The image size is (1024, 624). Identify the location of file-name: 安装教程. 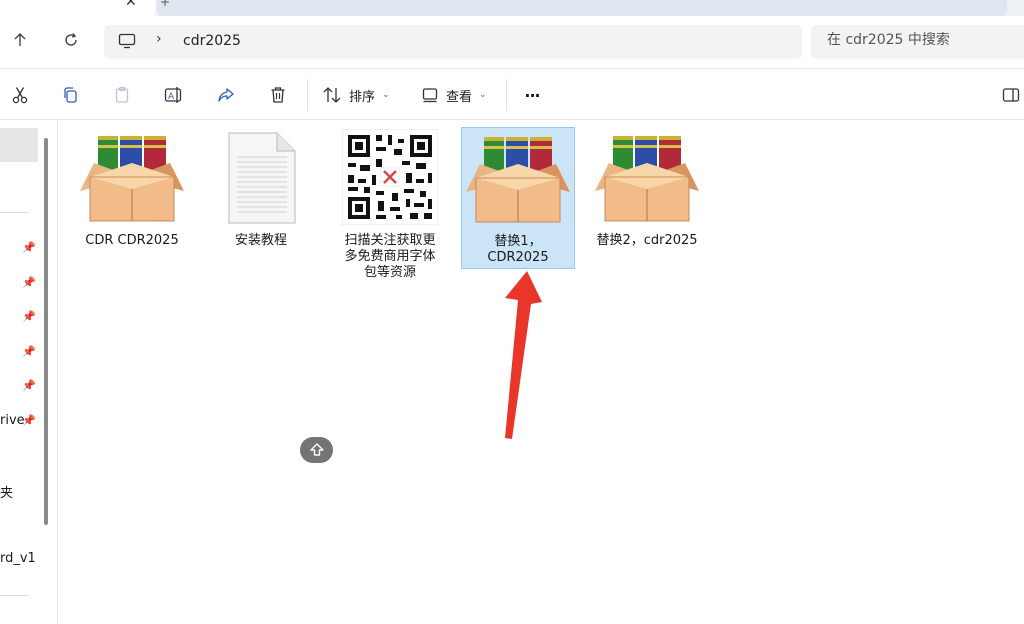
(260, 240).